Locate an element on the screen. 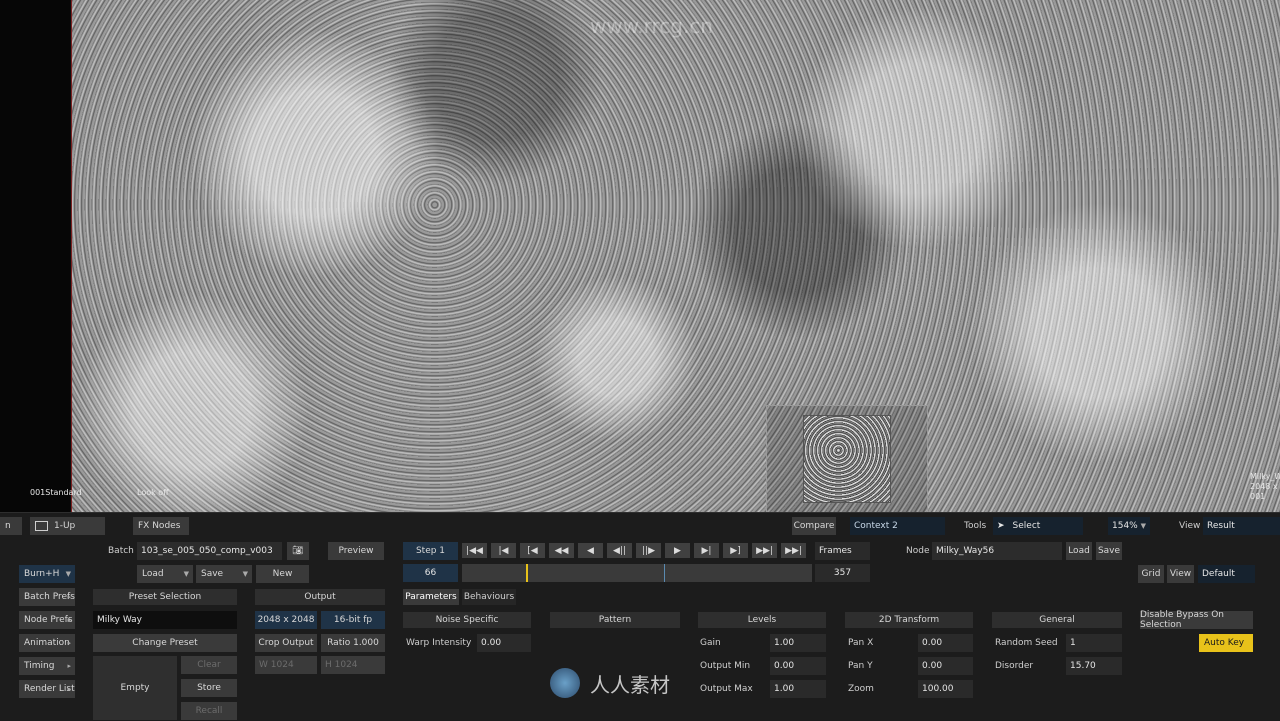 The image size is (1280, 721). navigator-thumbnail is located at coordinates (847, 459).